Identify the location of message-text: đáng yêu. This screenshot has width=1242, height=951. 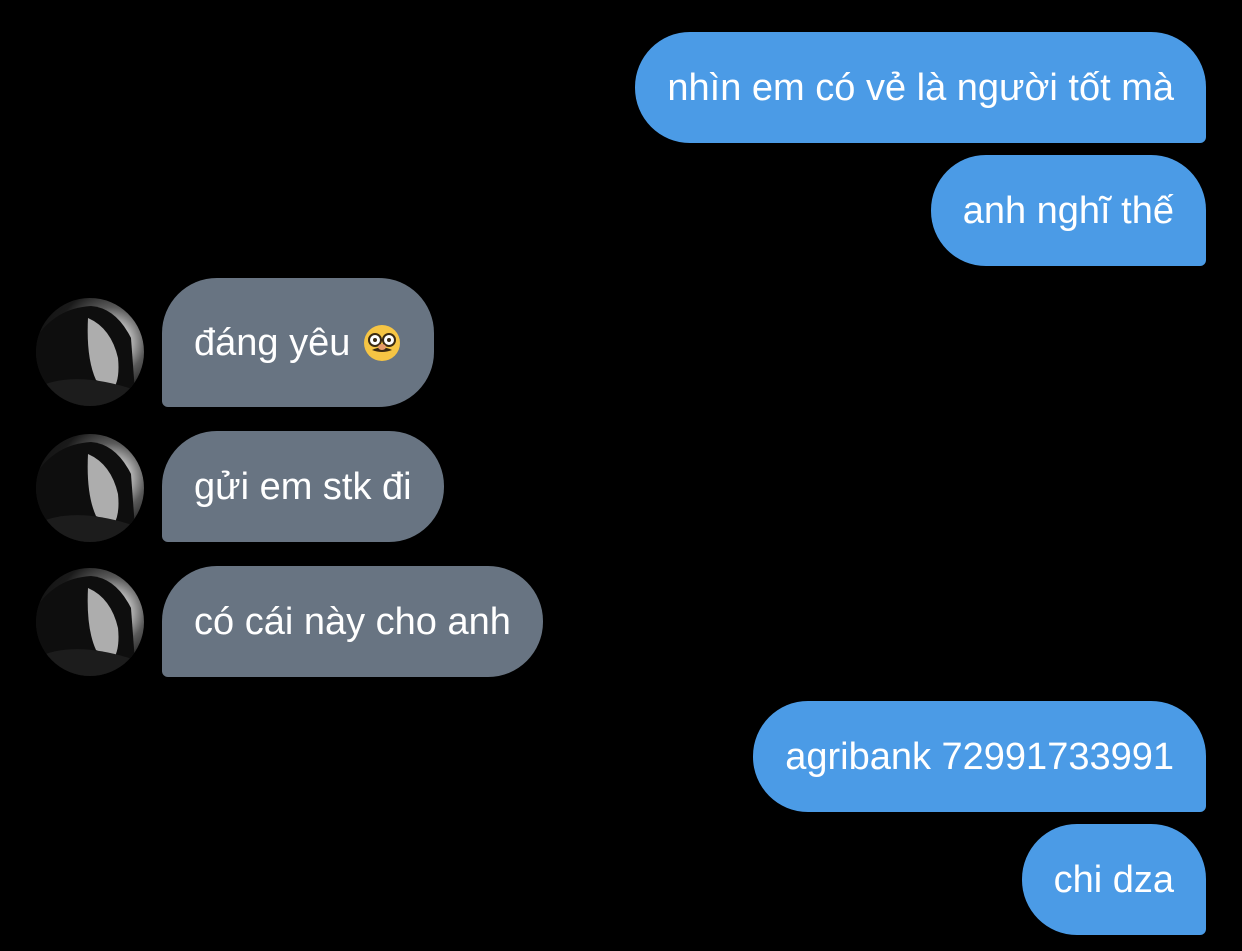
(272, 342).